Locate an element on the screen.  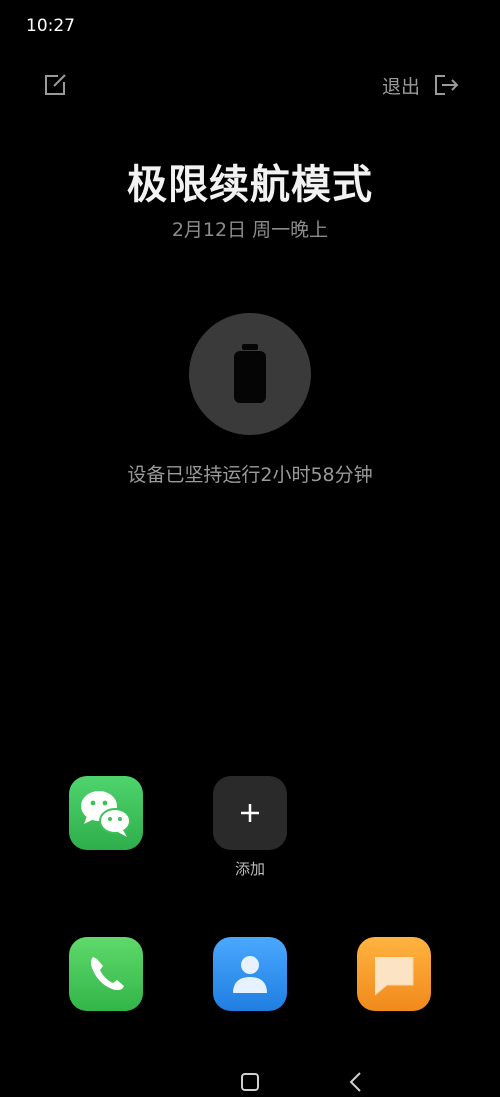
date-text: 2月12日 周一晚上 is located at coordinates (250, 230).